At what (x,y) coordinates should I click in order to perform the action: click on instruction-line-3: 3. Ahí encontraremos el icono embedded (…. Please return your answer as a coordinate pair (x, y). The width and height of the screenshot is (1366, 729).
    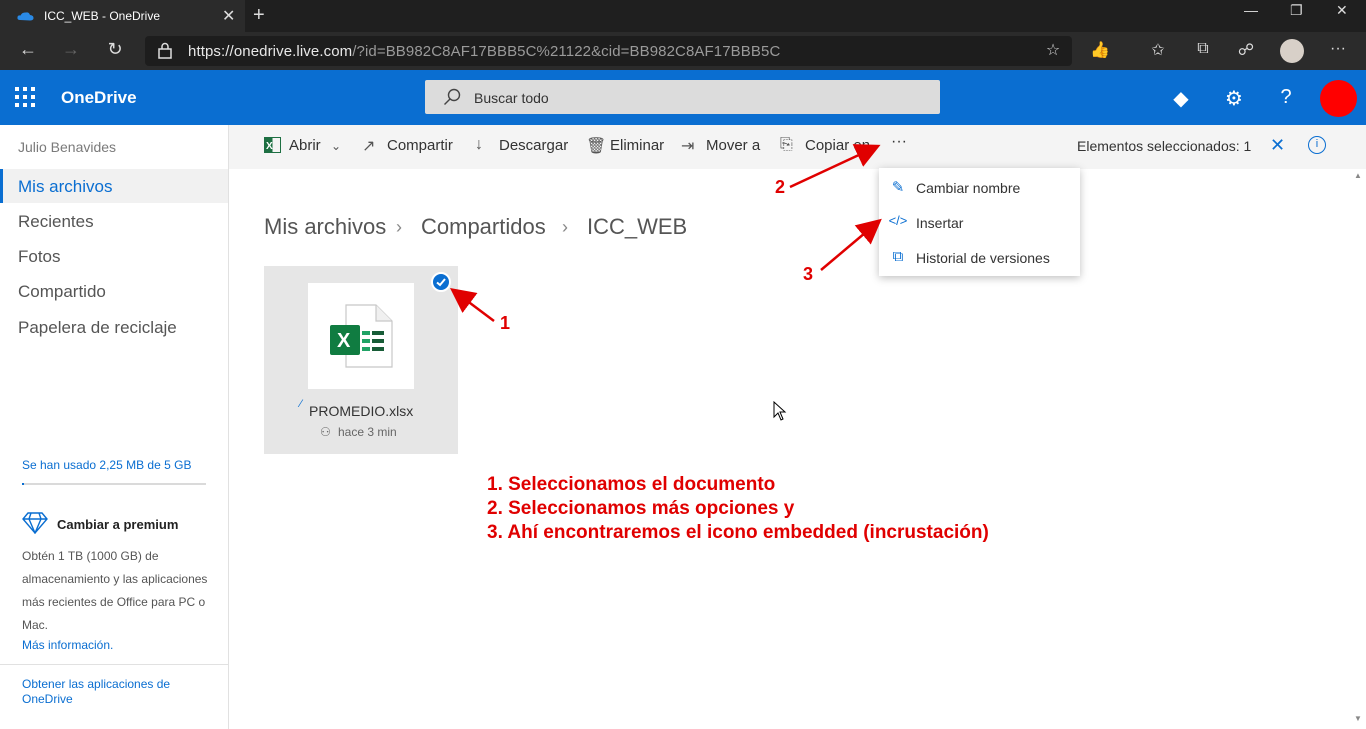
    Looking at the image, I should click on (738, 532).